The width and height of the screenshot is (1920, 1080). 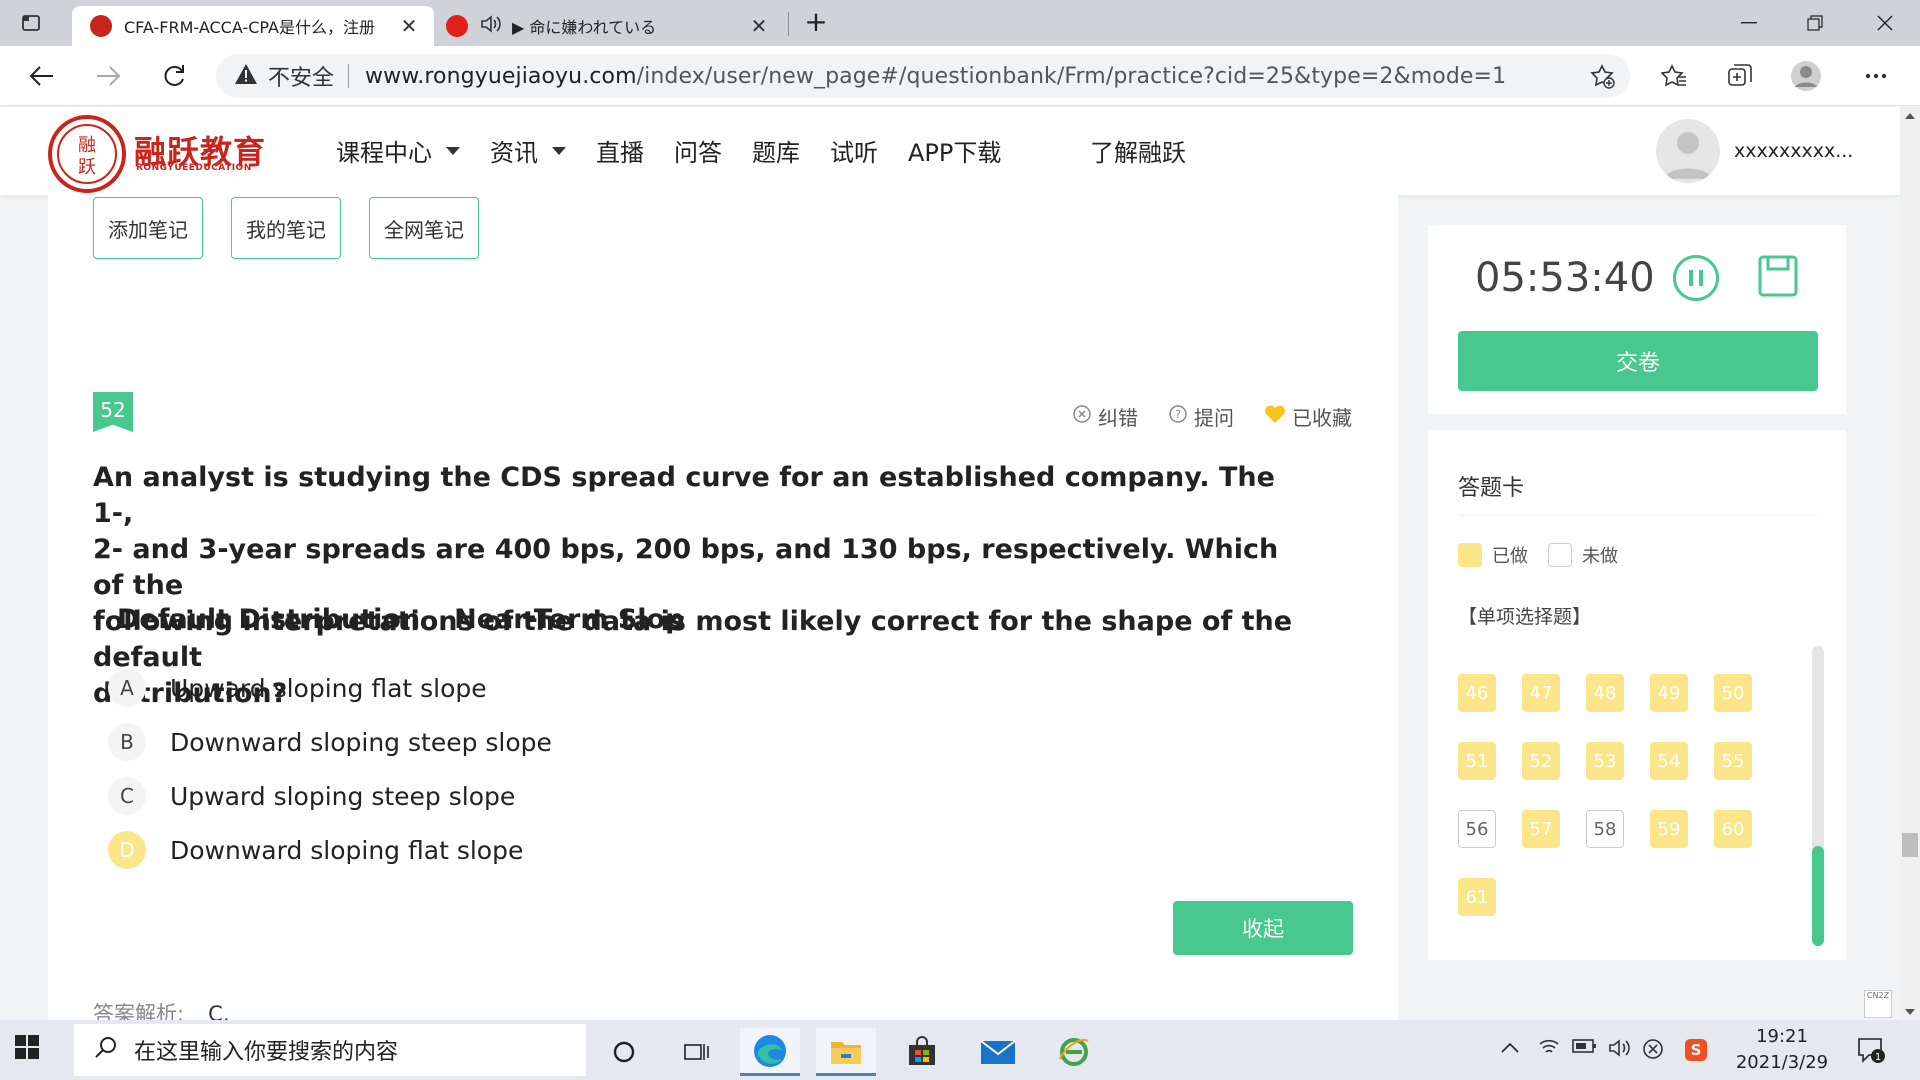 What do you see at coordinates (1740, 76) in the screenshot?
I see `collections-icon` at bounding box center [1740, 76].